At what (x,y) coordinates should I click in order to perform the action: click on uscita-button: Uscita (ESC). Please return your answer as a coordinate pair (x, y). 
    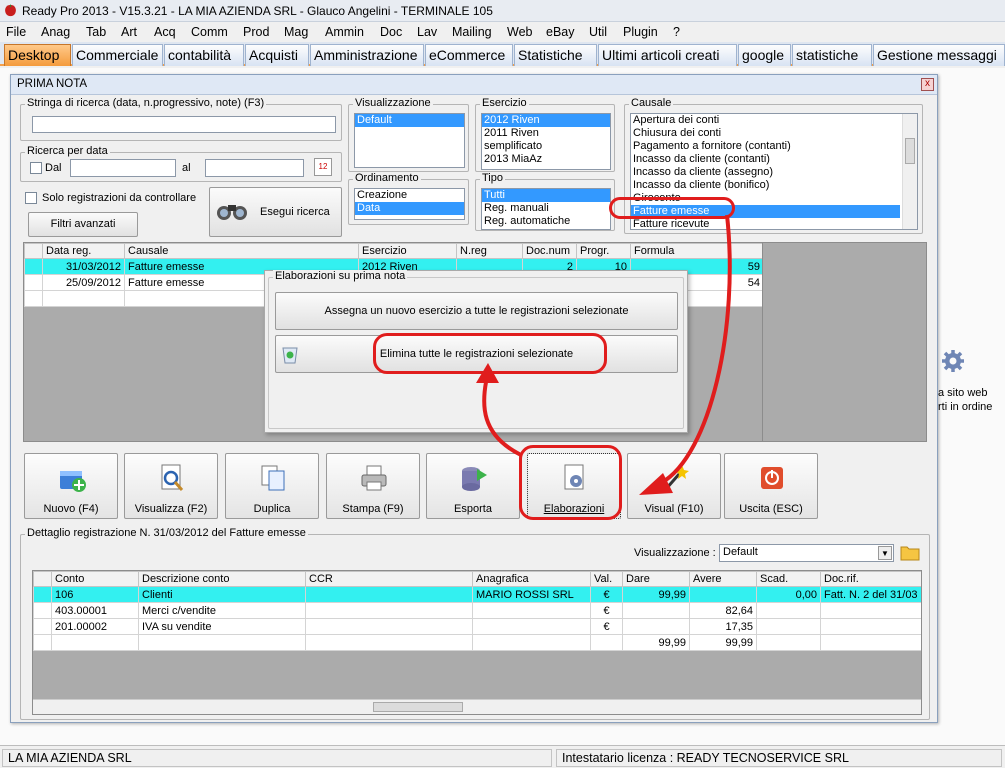
    Looking at the image, I should click on (771, 486).